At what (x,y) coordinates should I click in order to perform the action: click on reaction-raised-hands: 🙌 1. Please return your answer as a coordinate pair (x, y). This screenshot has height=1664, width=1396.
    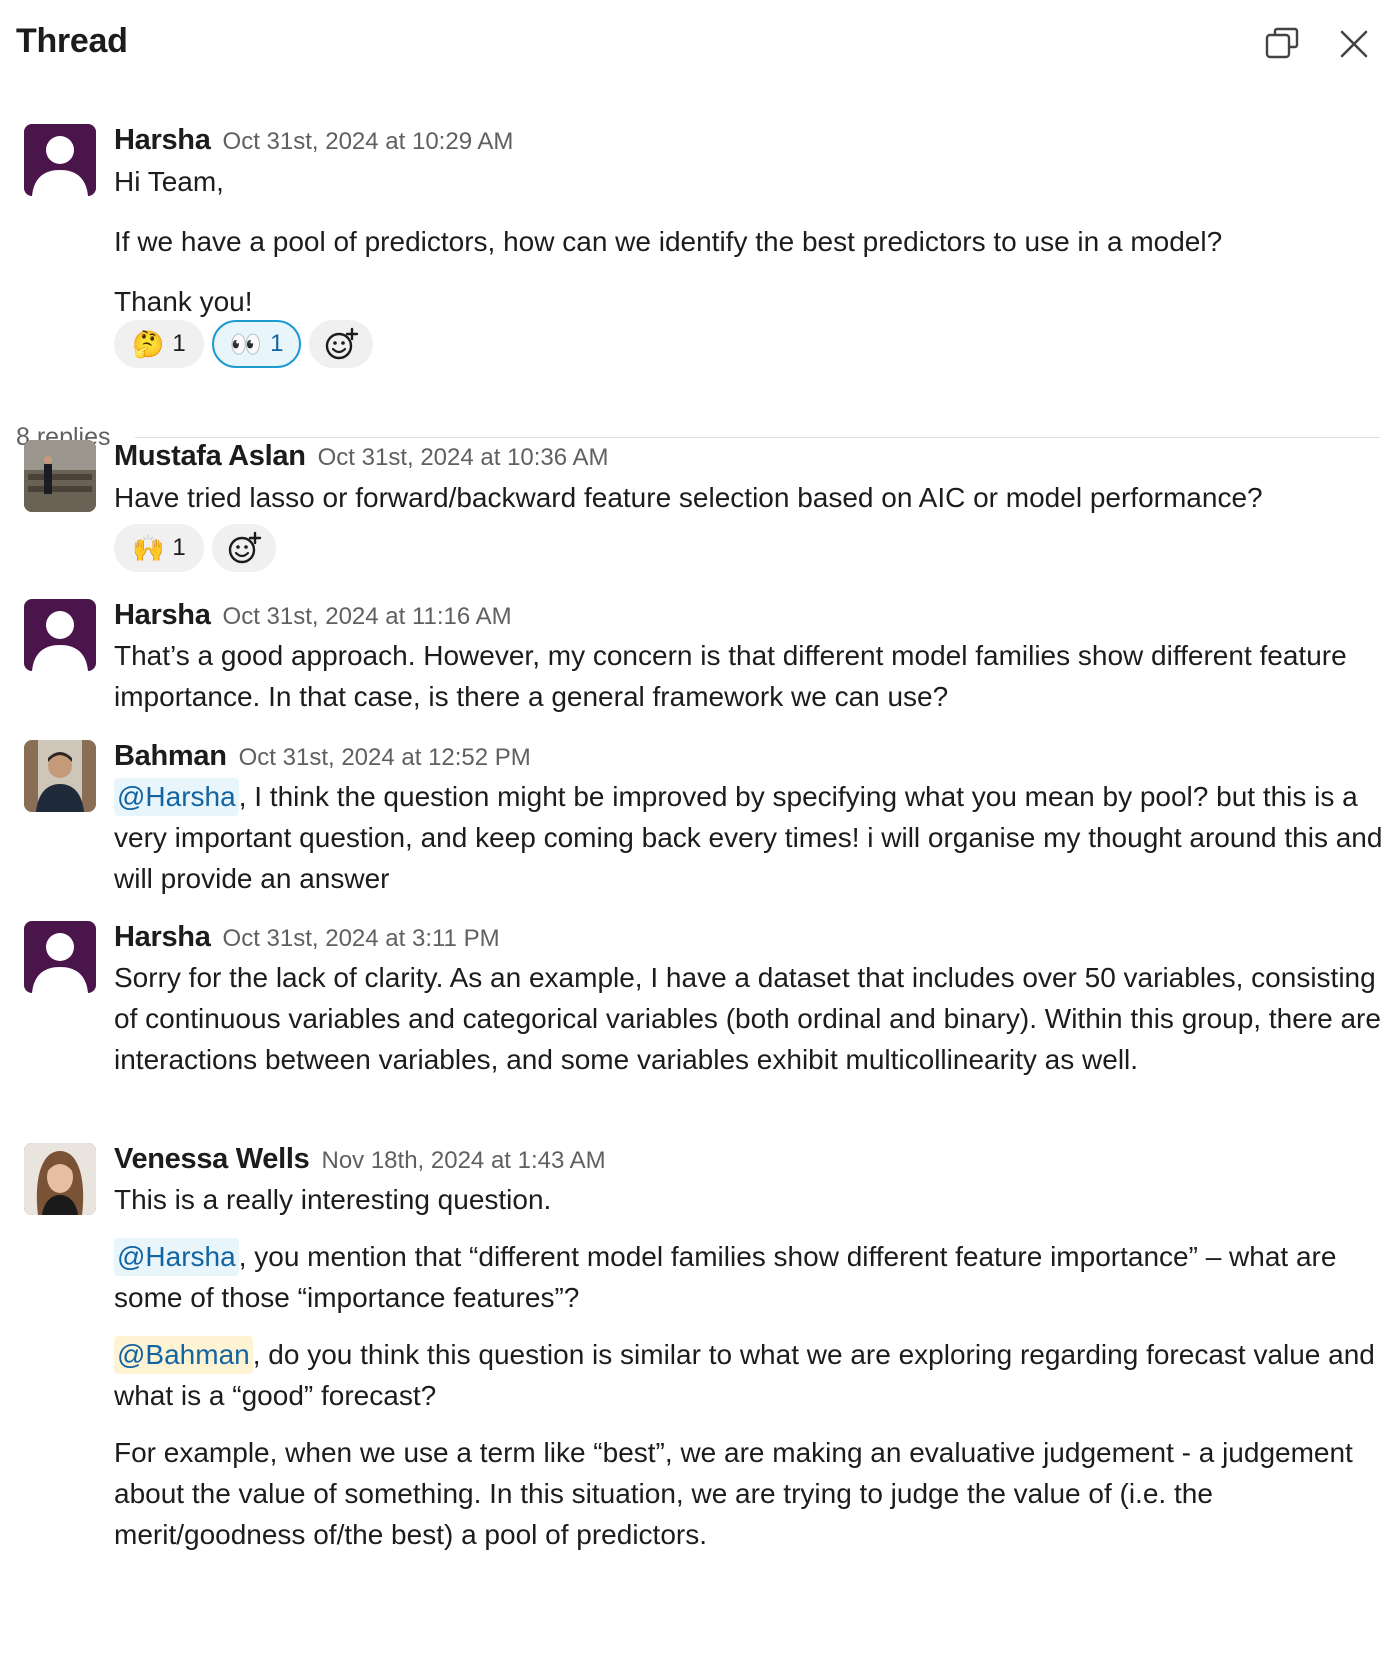
    Looking at the image, I should click on (159, 548).